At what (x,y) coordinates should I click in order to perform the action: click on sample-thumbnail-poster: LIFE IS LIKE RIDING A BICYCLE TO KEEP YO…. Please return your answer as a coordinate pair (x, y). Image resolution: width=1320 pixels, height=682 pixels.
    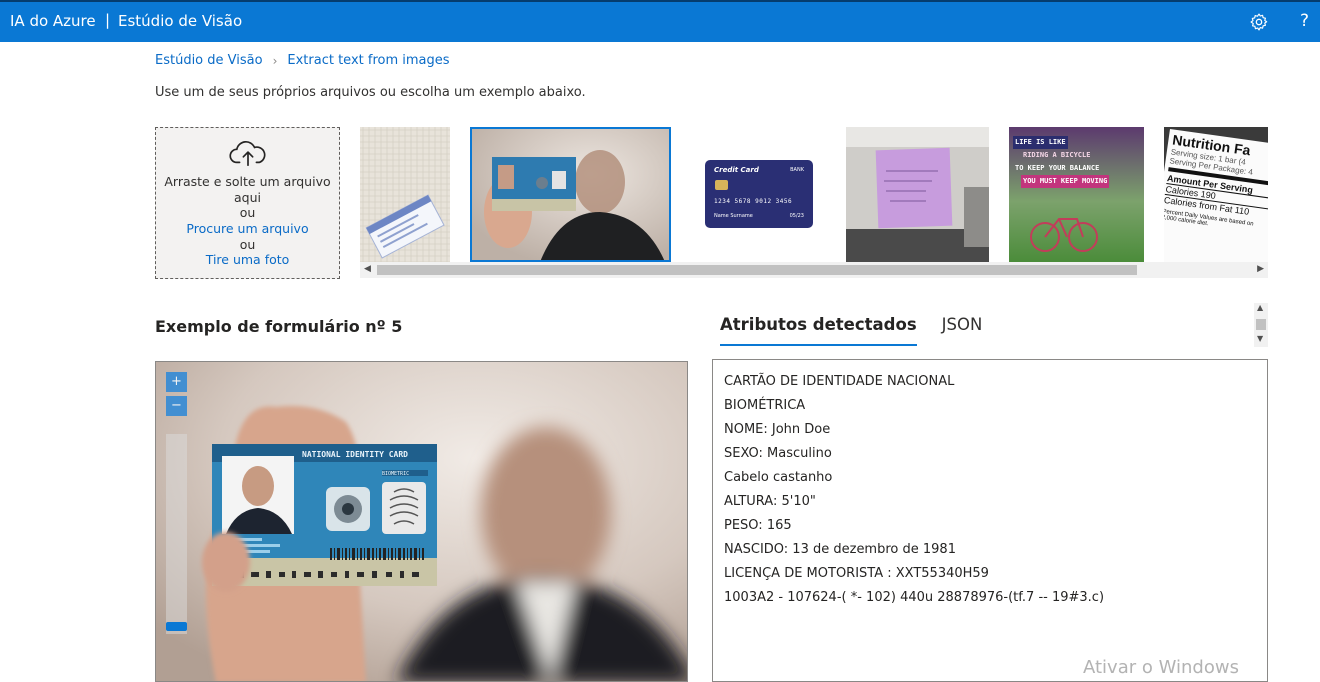
    Looking at the image, I should click on (1076, 194).